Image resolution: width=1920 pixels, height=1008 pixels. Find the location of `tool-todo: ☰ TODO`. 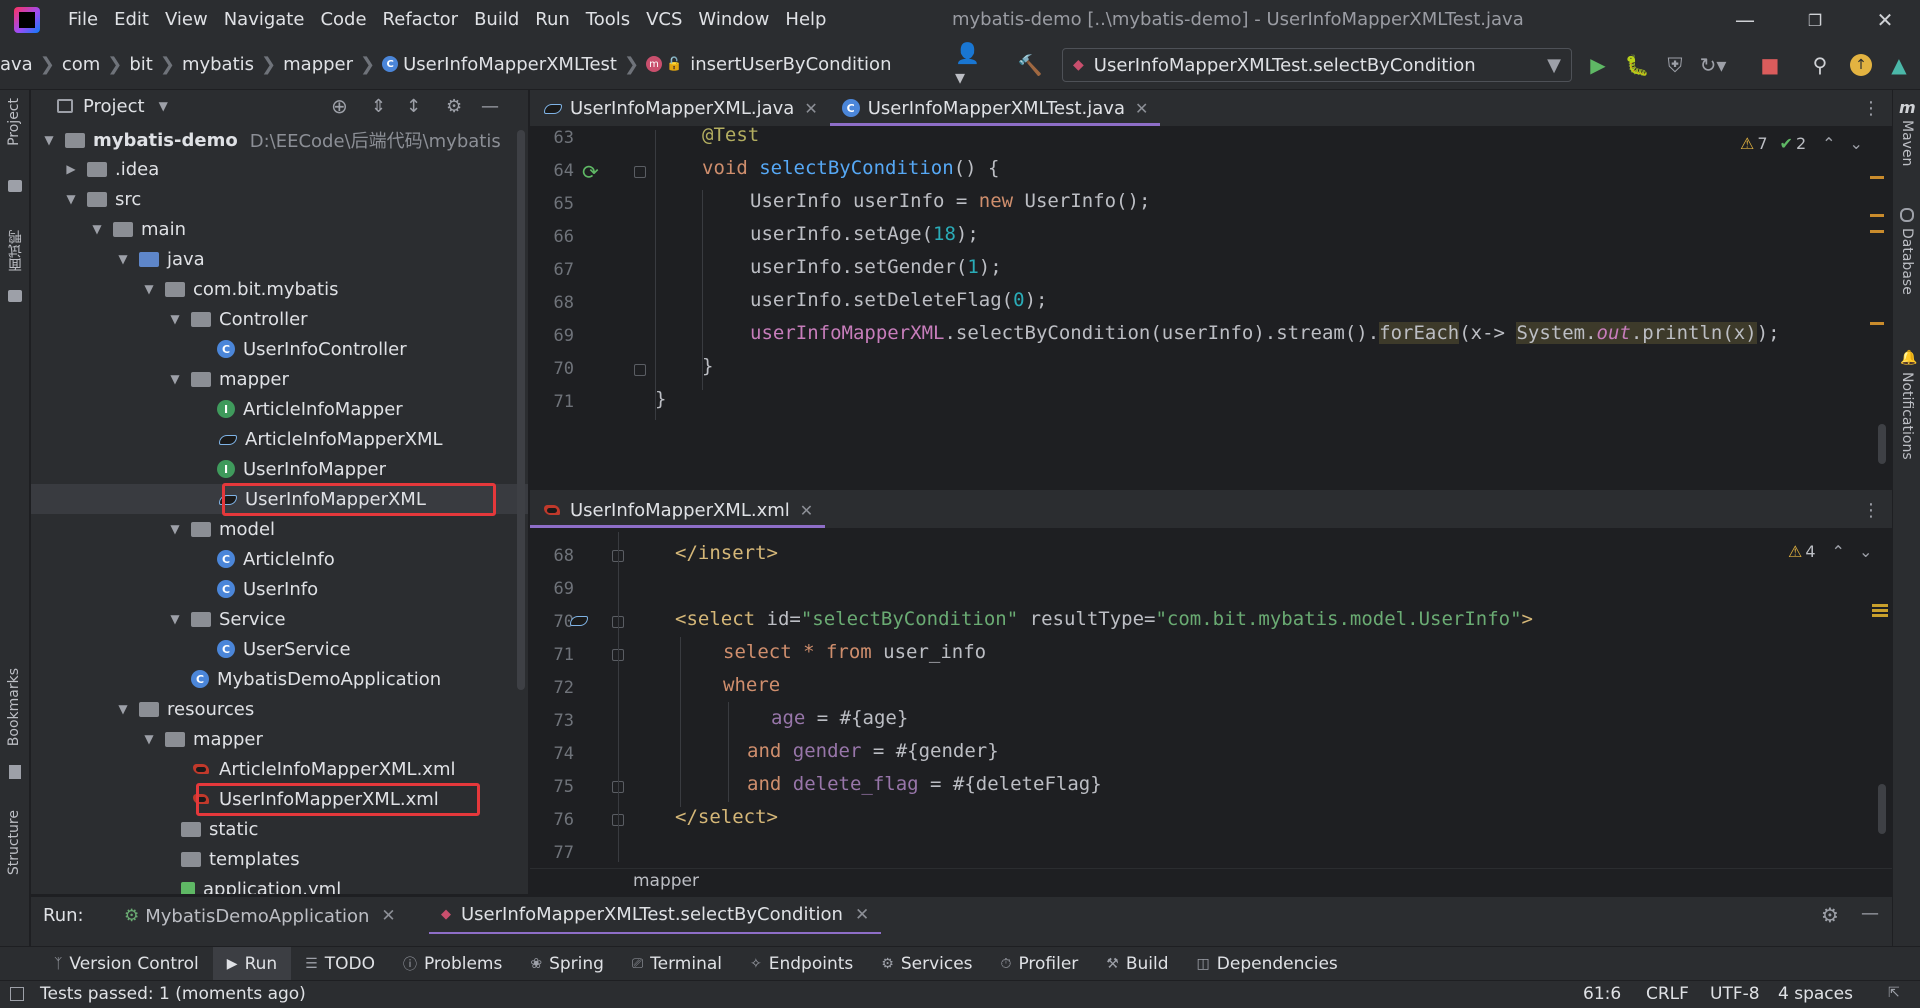

tool-todo: ☰ TODO is located at coordinates (340, 964).